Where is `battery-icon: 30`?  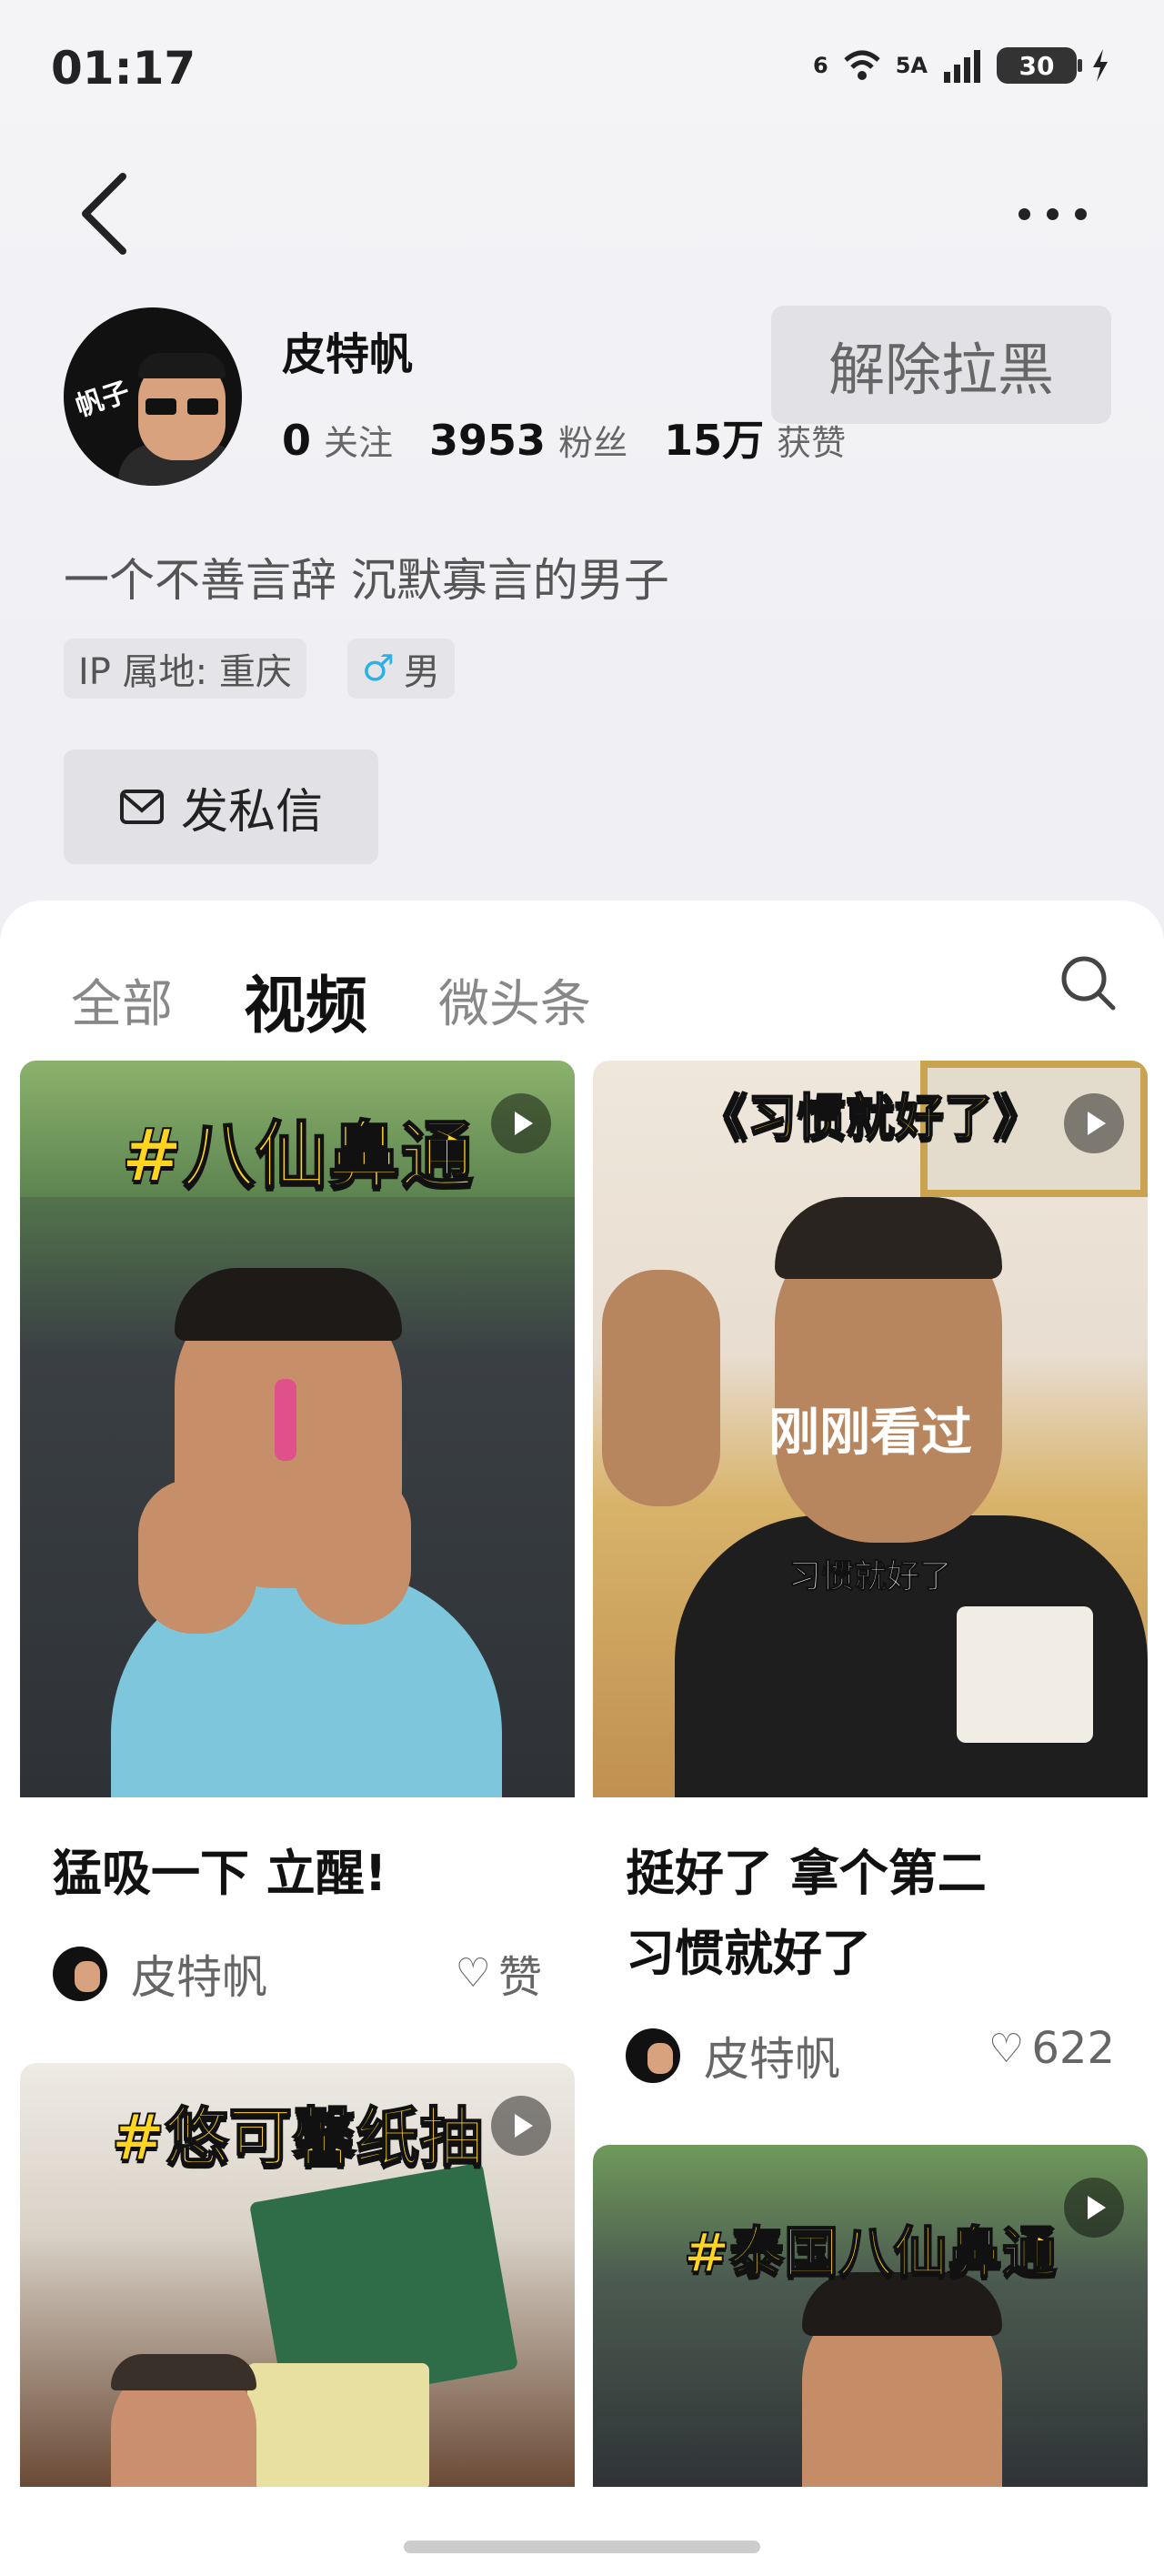 battery-icon: 30 is located at coordinates (1040, 65).